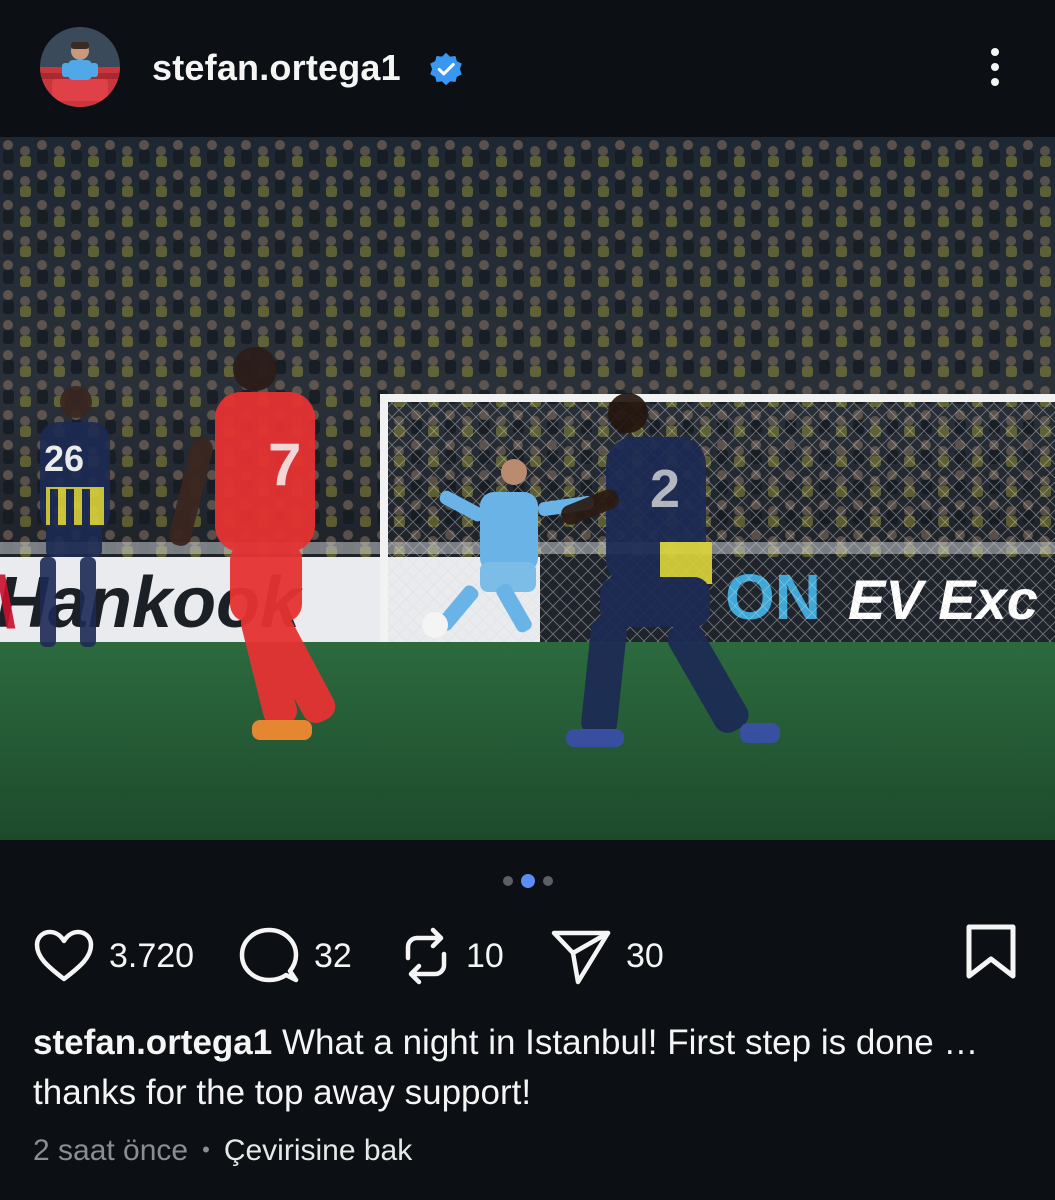  I want to click on jersey-number-2: 2, so click(665, 489).